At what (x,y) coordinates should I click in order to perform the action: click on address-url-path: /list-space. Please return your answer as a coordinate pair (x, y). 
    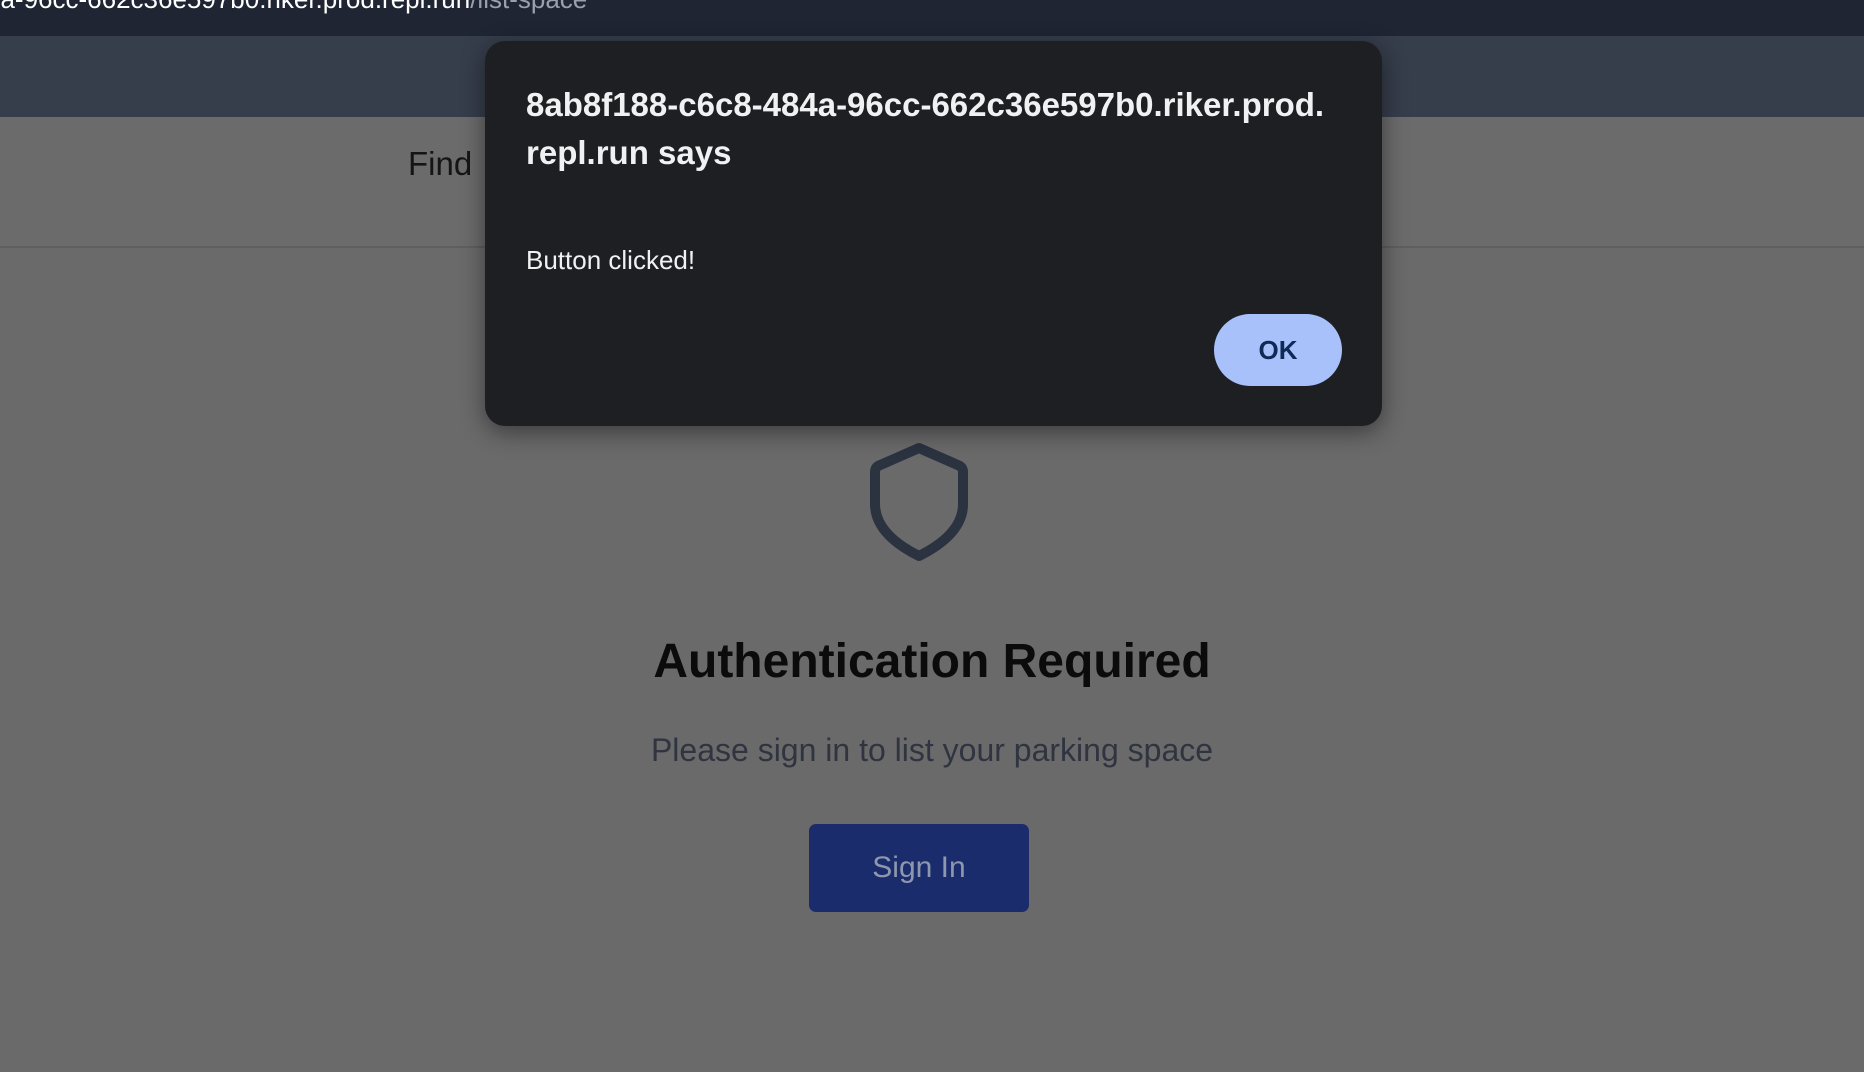
    Looking at the image, I should click on (528, 7).